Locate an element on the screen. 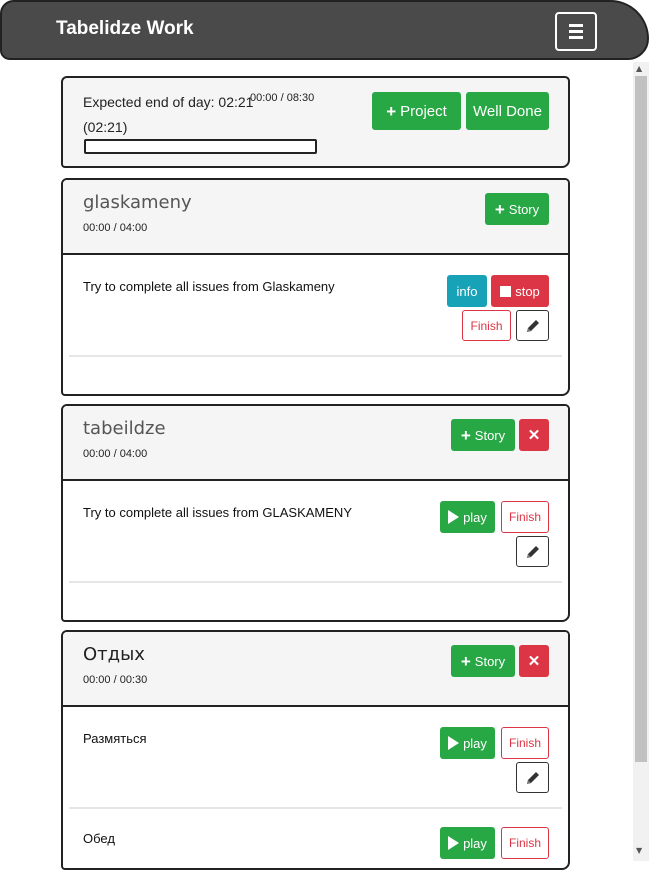 The width and height of the screenshot is (649, 870). project-time: 00:00 / 00:30 is located at coordinates (115, 680).